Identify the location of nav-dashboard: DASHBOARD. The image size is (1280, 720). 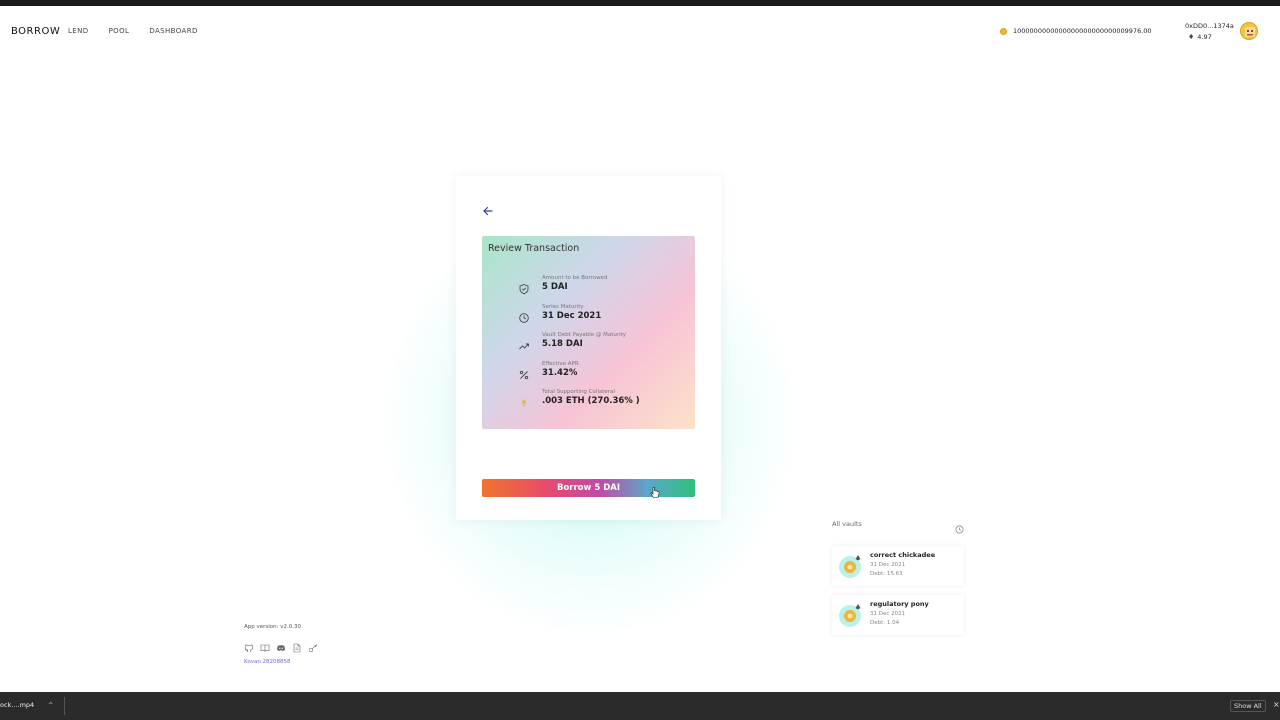
(173, 31).